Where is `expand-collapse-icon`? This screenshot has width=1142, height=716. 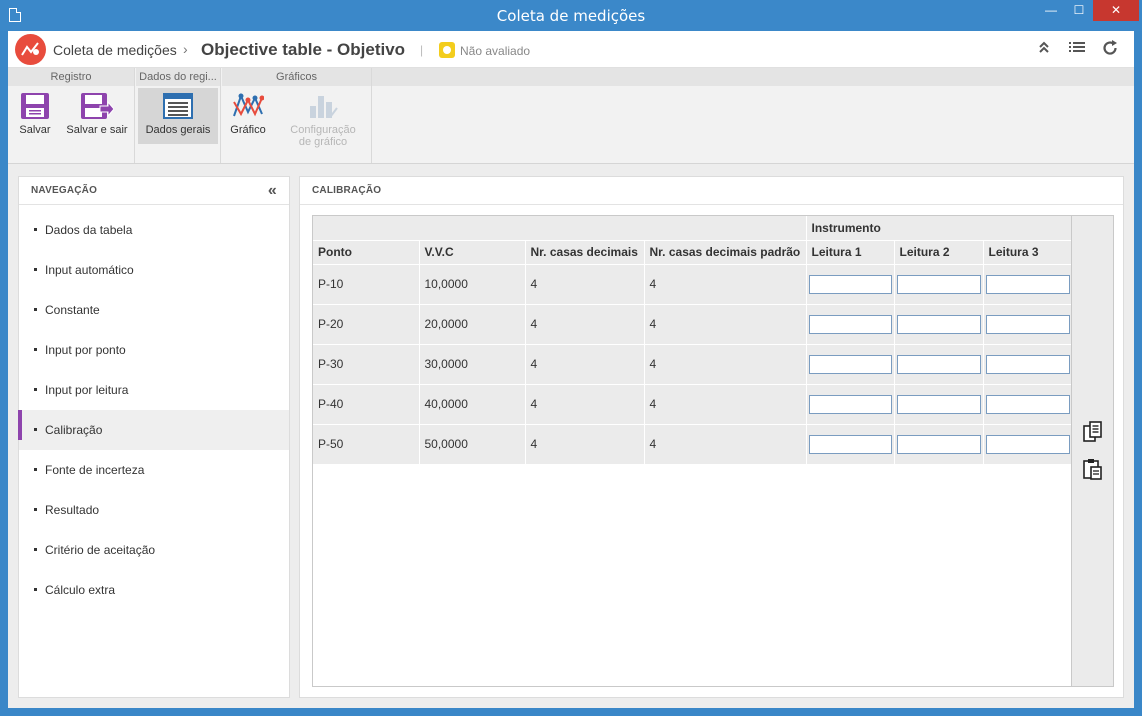 expand-collapse-icon is located at coordinates (1044, 50).